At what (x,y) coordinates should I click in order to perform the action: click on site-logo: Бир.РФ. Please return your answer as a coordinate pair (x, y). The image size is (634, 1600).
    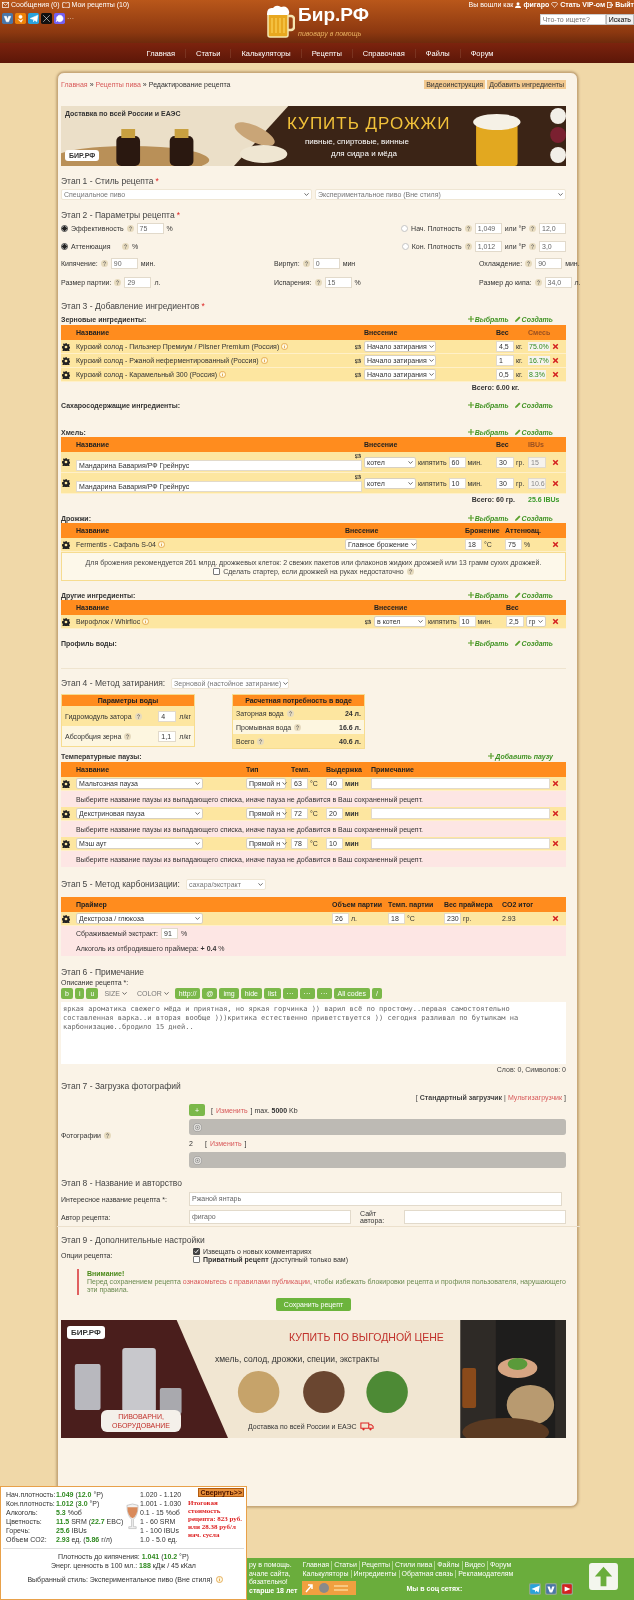
    Looking at the image, I should click on (333, 17).